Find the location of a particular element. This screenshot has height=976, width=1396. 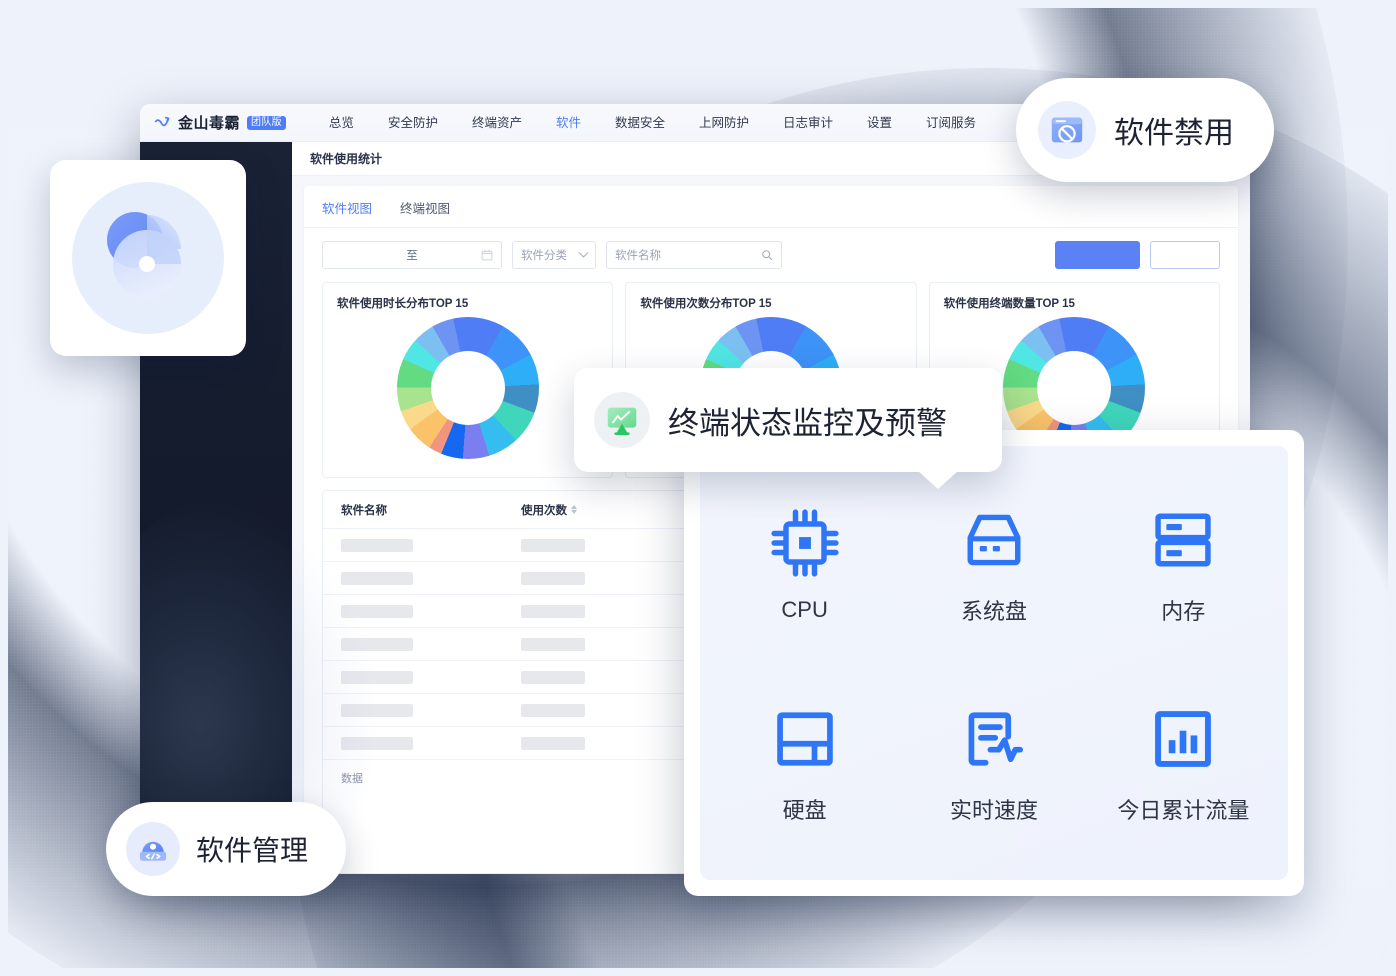

app-logo: 金山毒霸 团队版 is located at coordinates (220, 122).